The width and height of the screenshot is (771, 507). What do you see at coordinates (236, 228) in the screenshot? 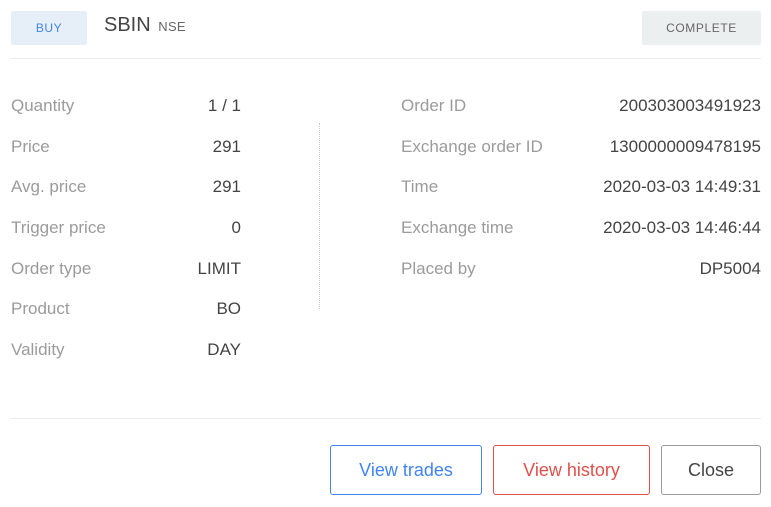
I see `detail-value: 0` at bounding box center [236, 228].